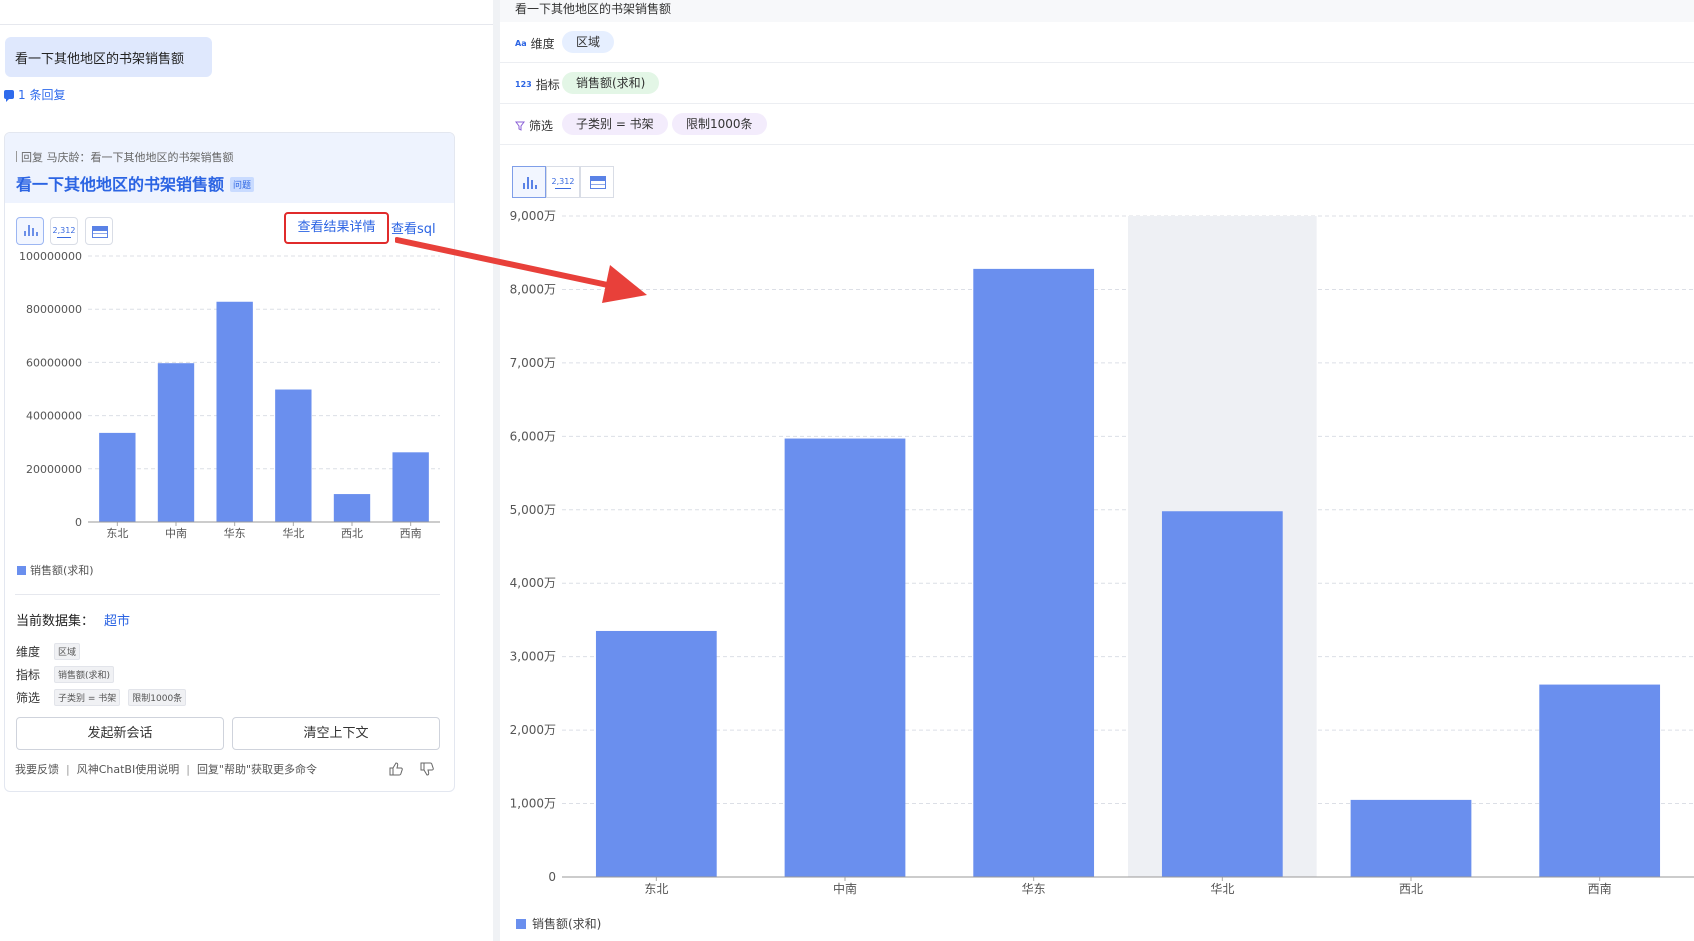 Image resolution: width=1694 pixels, height=941 pixels. I want to click on y-tick-label: 7,000万, so click(533, 363).